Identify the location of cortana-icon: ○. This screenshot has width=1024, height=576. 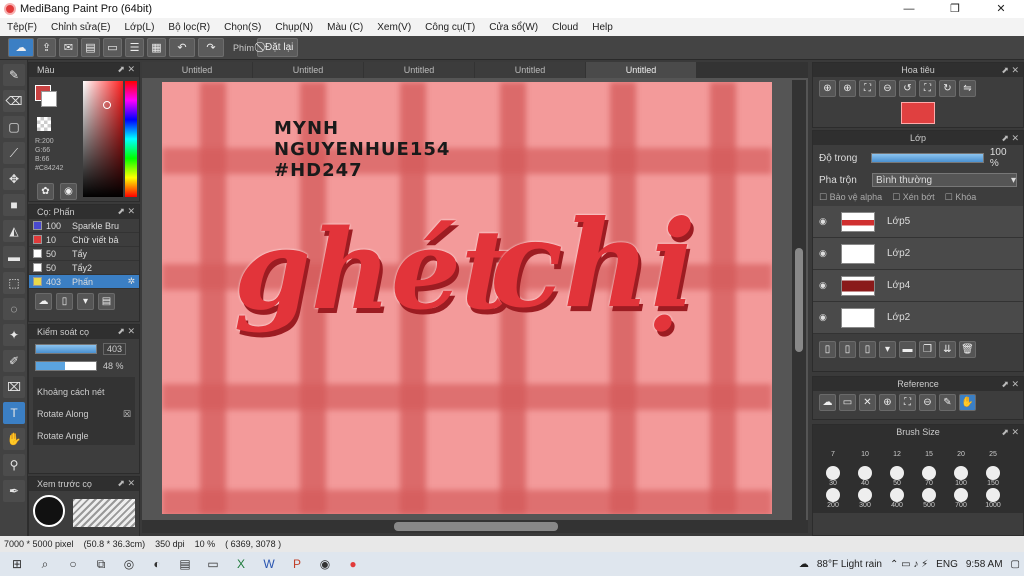
(73, 564).